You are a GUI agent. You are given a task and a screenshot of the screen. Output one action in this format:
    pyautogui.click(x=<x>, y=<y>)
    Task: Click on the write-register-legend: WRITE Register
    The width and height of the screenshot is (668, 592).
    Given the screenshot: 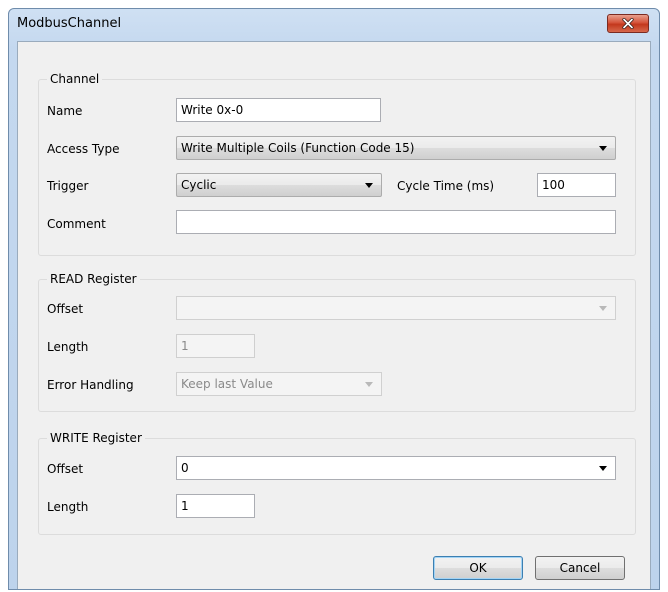 What is the action you would take?
    pyautogui.click(x=96, y=438)
    